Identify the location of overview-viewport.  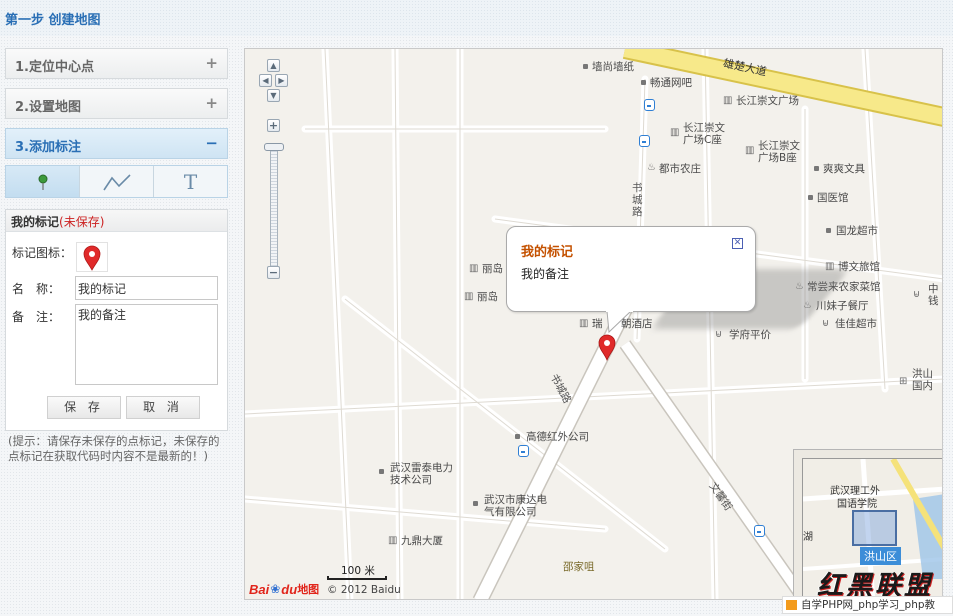
(874, 528).